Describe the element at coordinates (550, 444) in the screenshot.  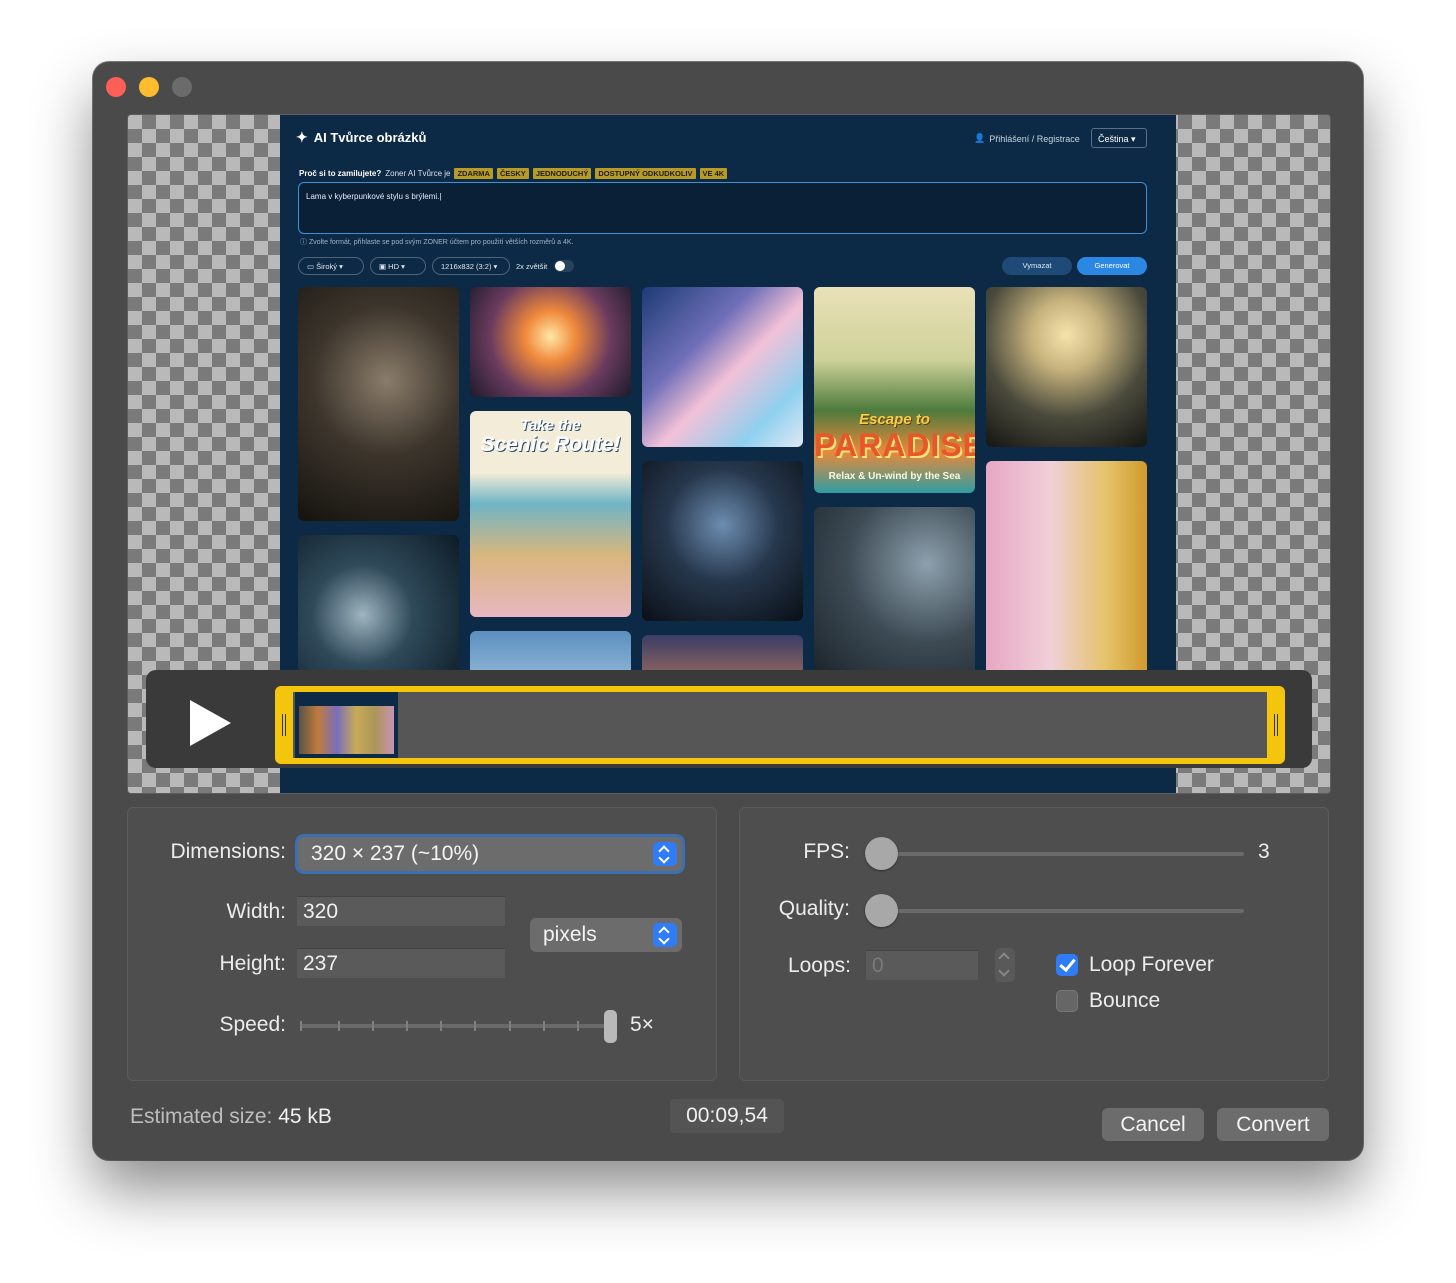
I see `poster-scenic-line-2: Scenic Route!` at that location.